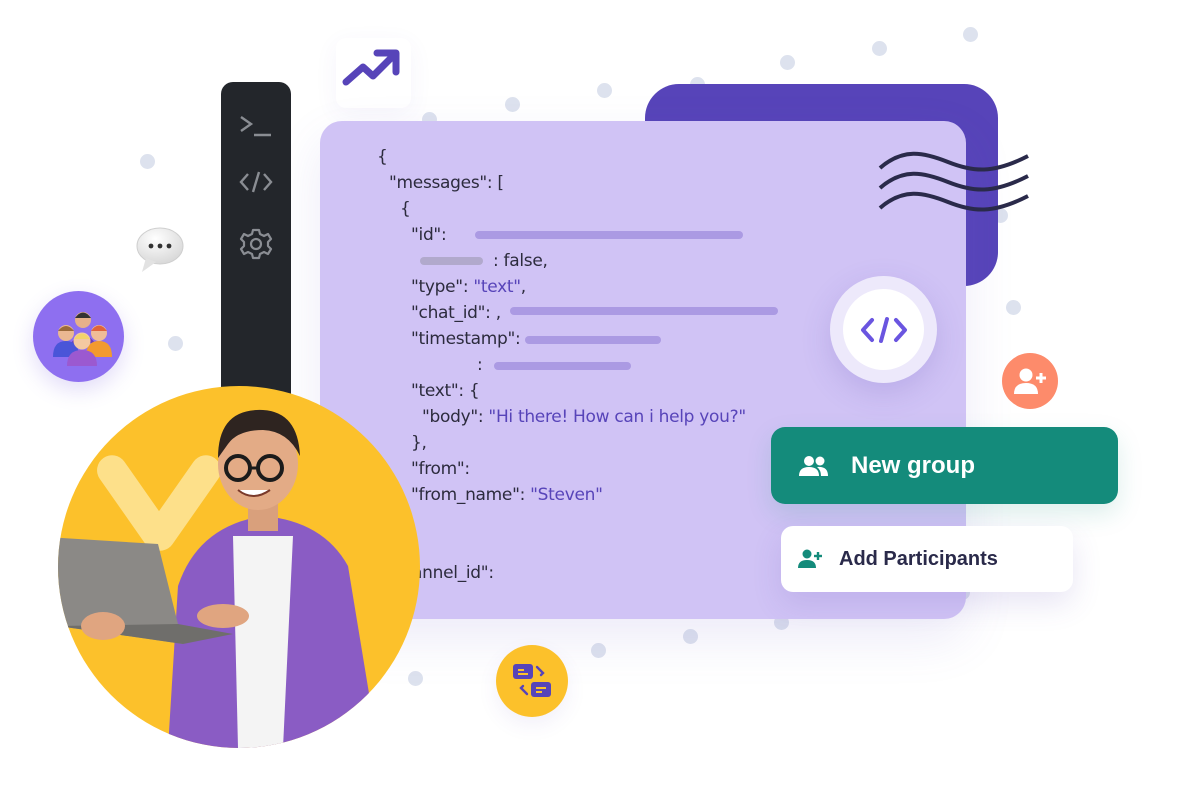  Describe the element at coordinates (440, 469) in the screenshot. I see `code-line: "from":` at that location.